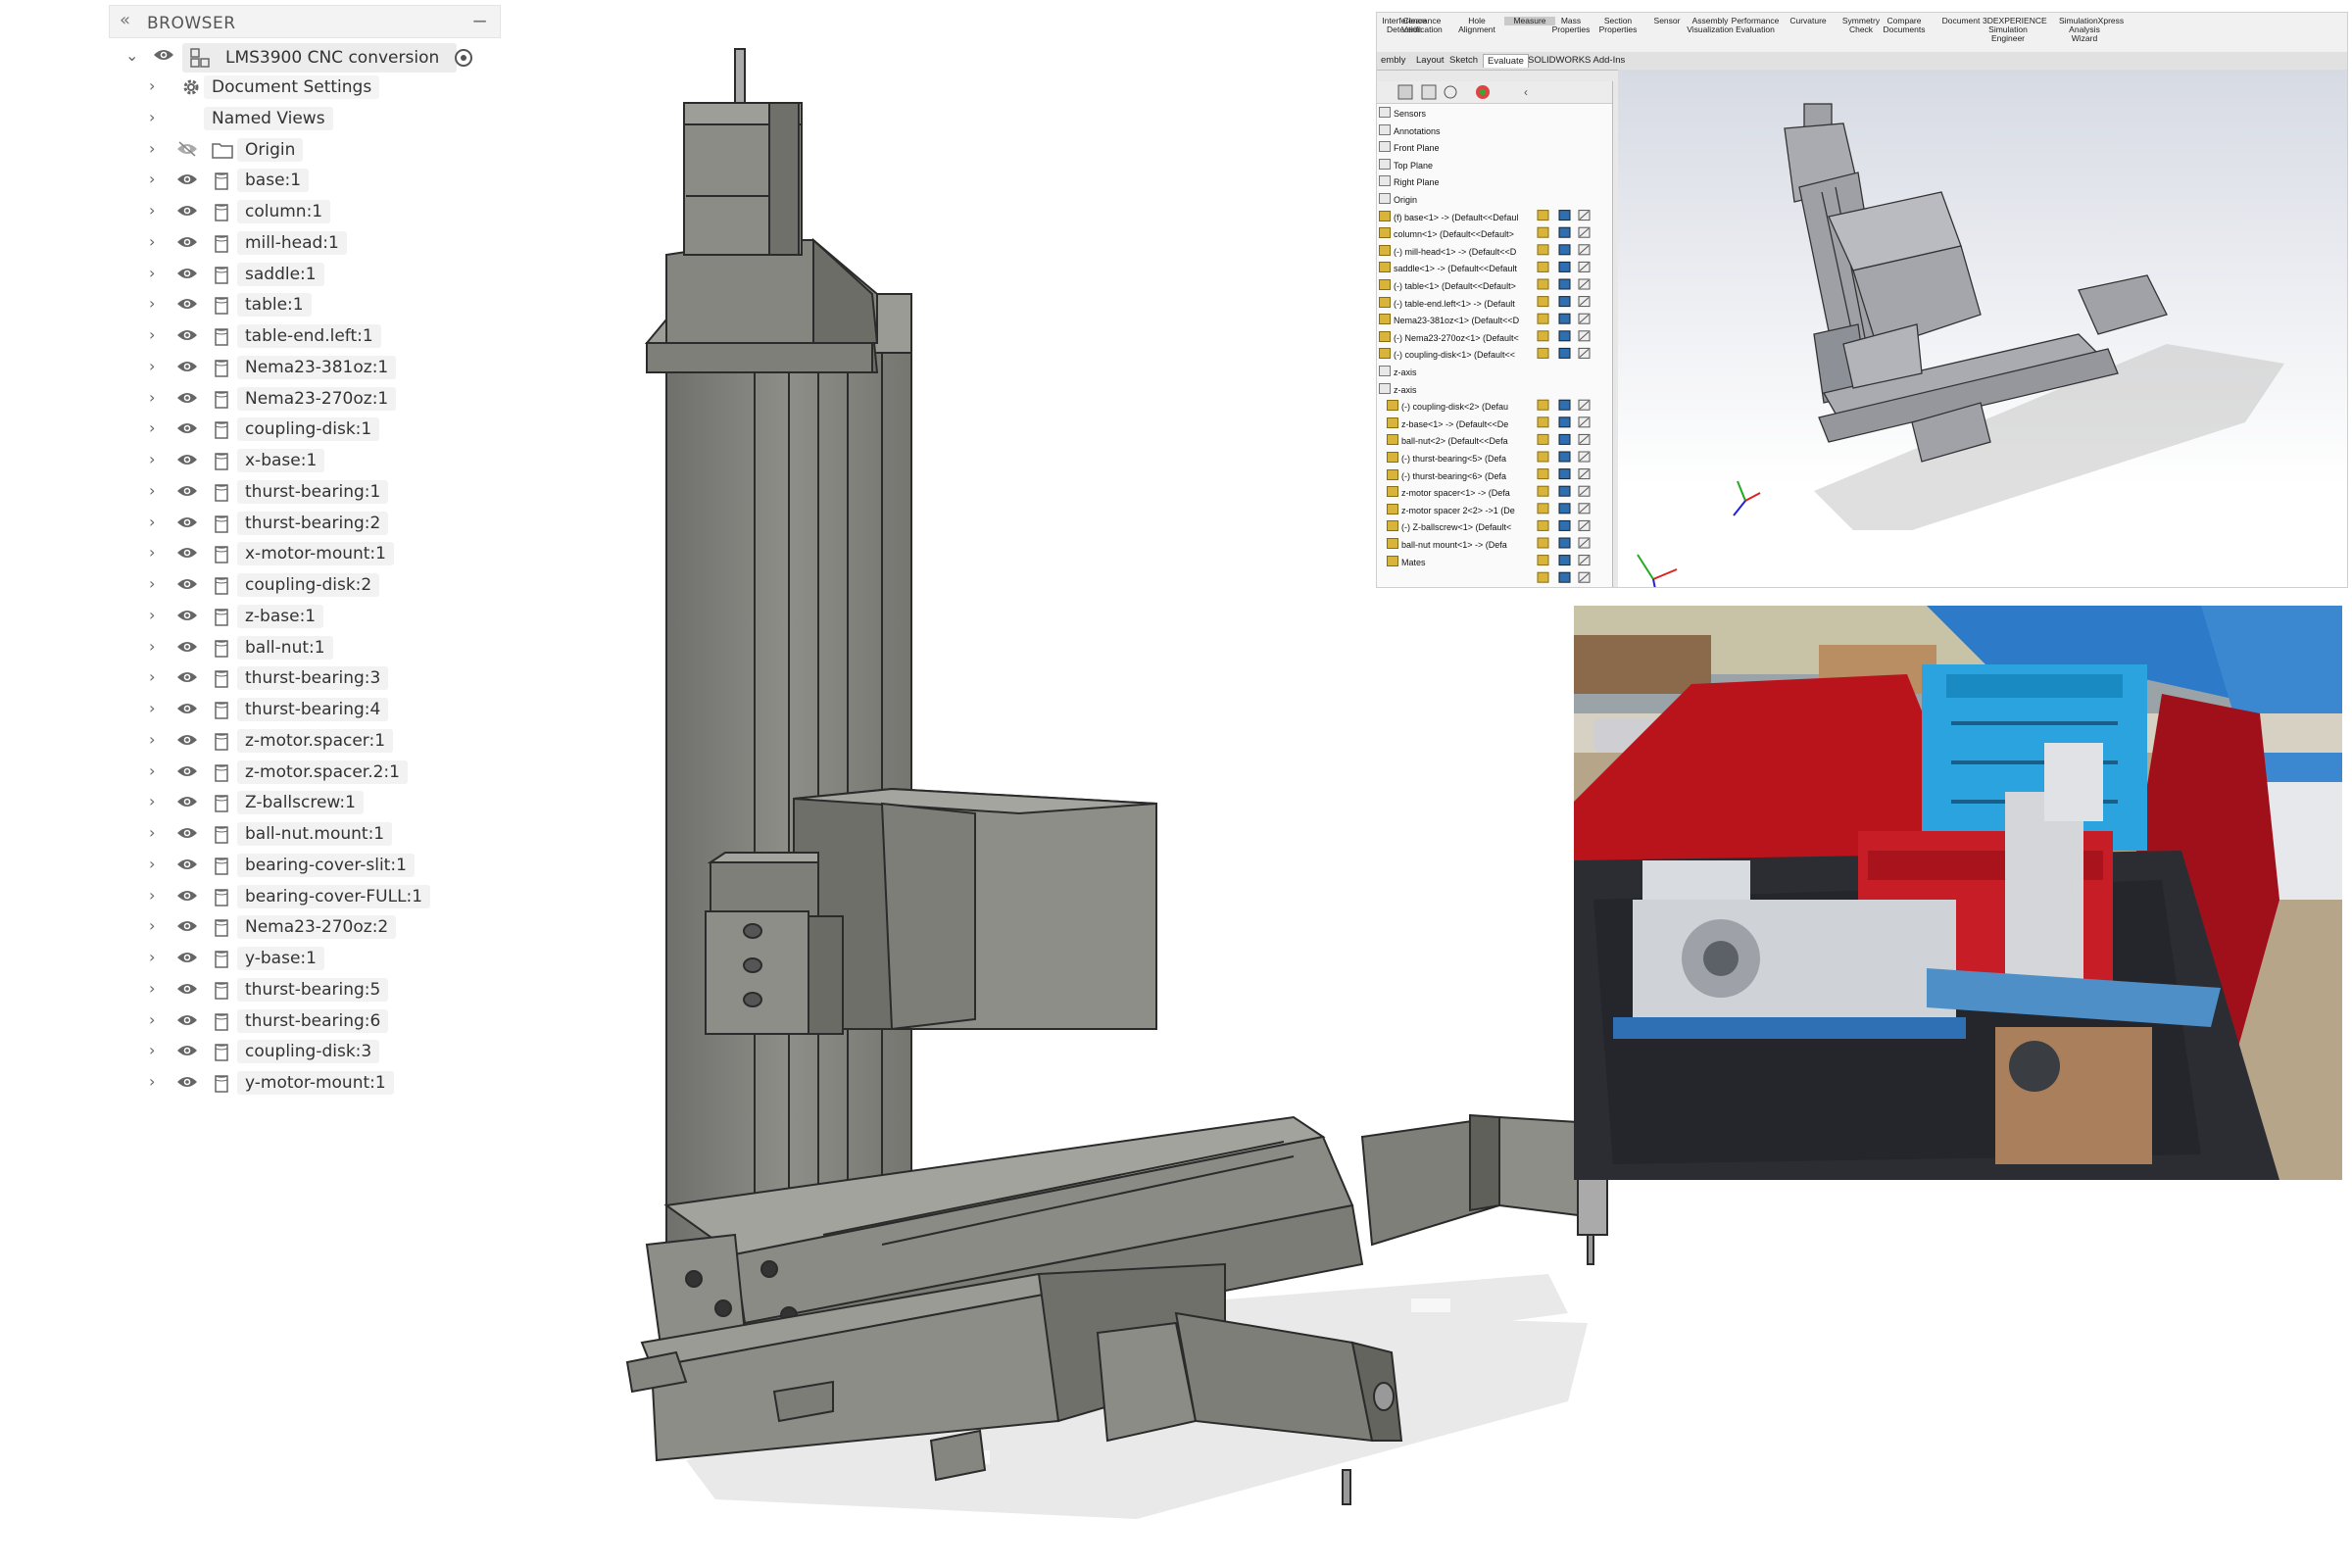  Describe the element at coordinates (975, 909) in the screenshot. I see `mill-head-part` at that location.